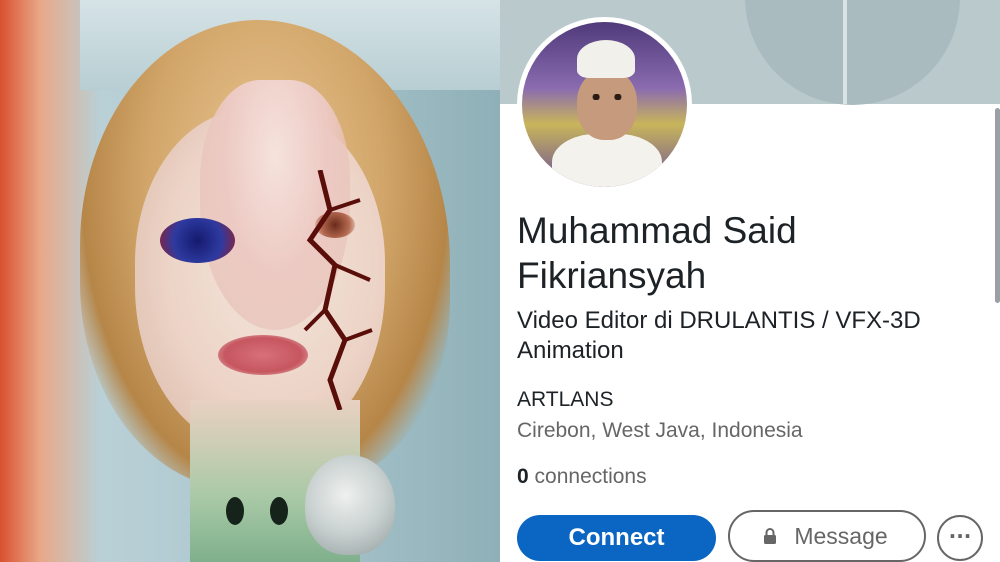 The image size is (1000, 562). I want to click on profile-location: Cirebon, West Java, Indonesia, so click(660, 430).